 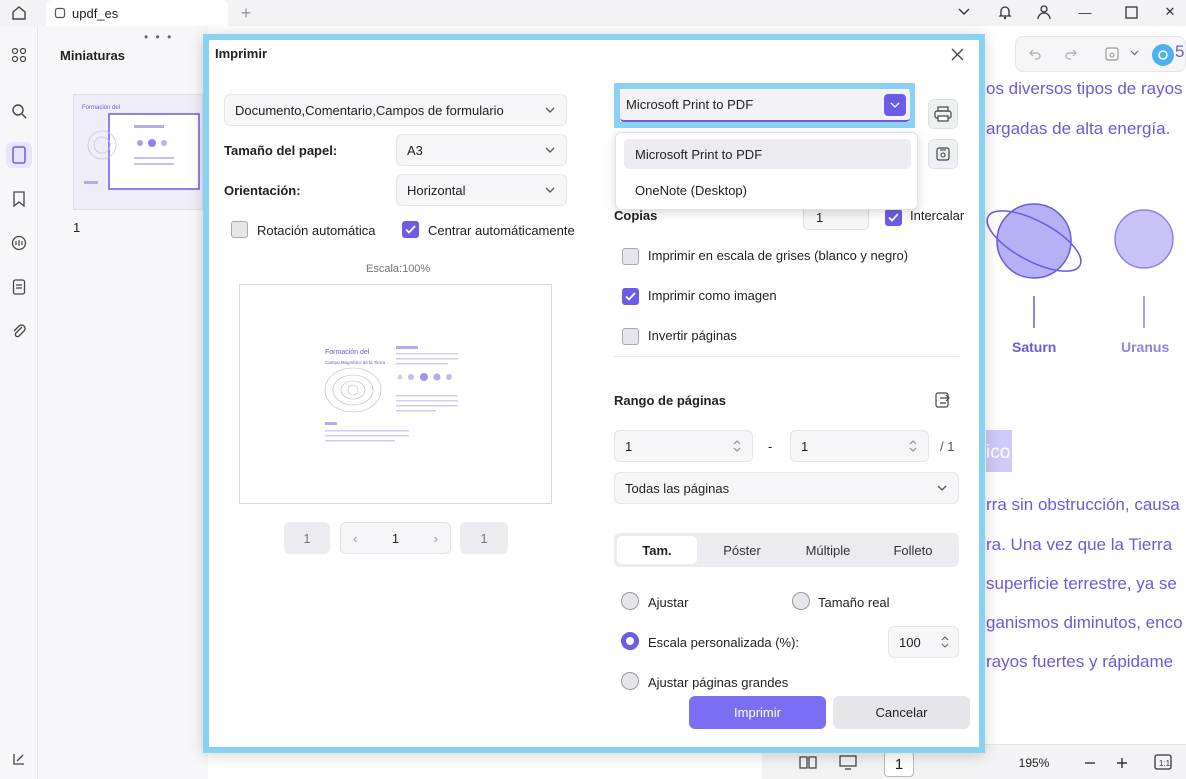 I want to click on fit-label: Ajustar, so click(x=668, y=602).